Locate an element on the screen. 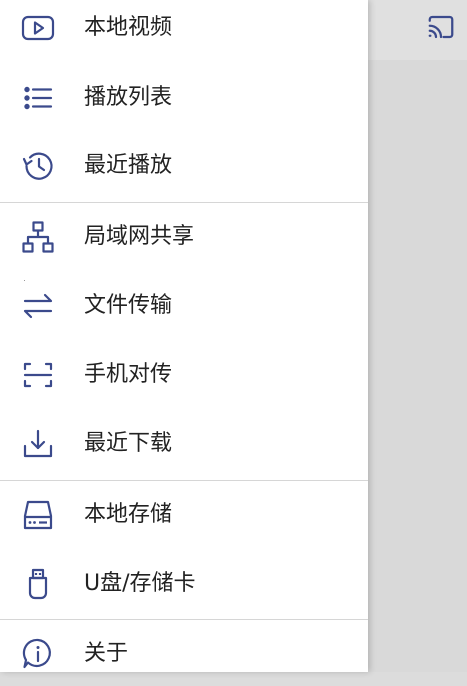 The height and width of the screenshot is (686, 467). drawer-item-label: 文件传输 is located at coordinates (128, 305).